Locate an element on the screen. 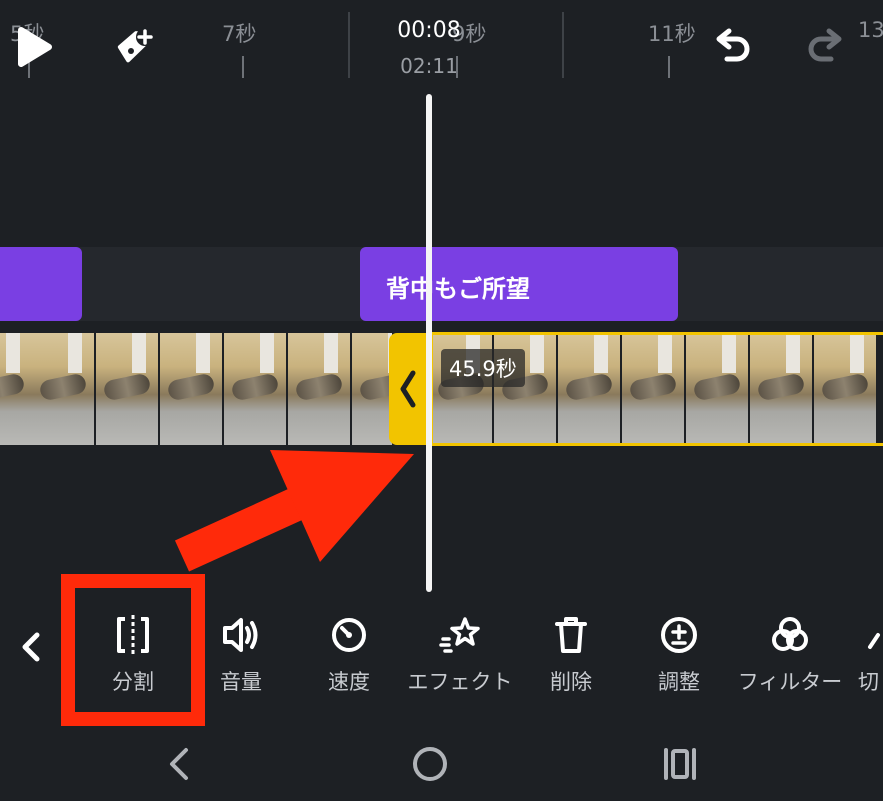 The height and width of the screenshot is (801, 883). redo-button is located at coordinates (825, 47).